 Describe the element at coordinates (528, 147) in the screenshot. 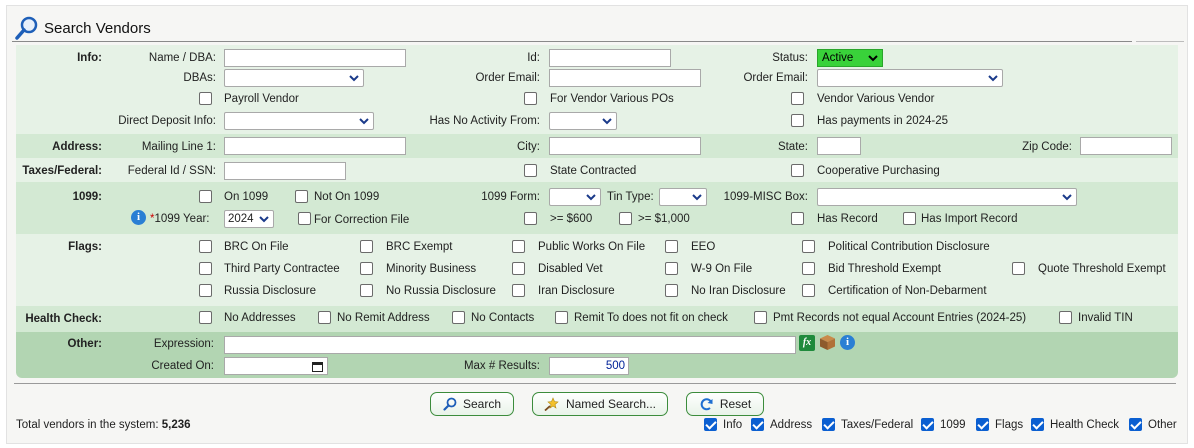

I see `city-label: City:` at that location.